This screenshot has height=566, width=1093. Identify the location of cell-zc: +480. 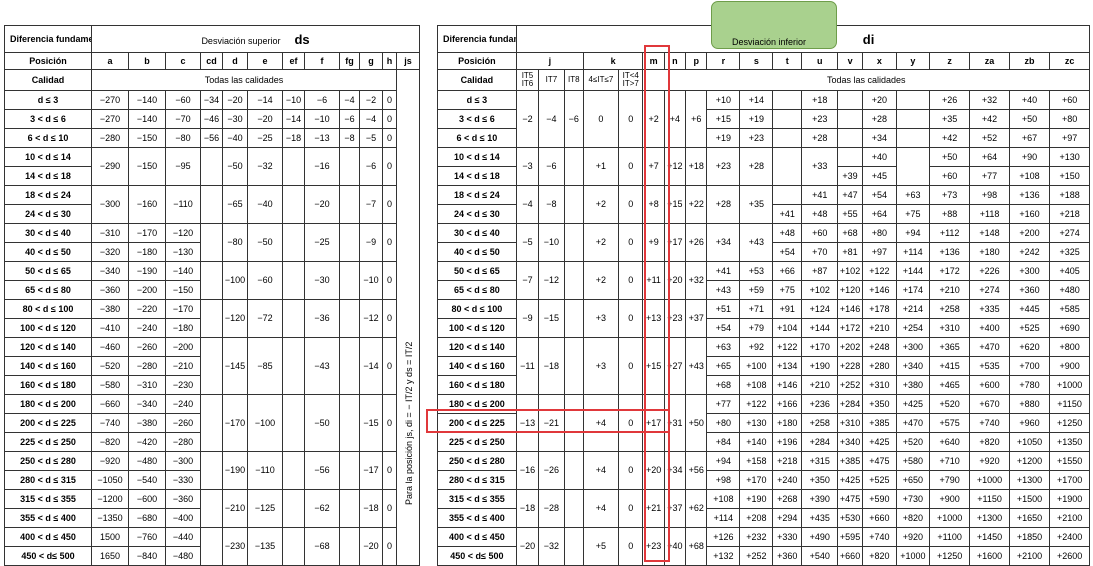
(1069, 290).